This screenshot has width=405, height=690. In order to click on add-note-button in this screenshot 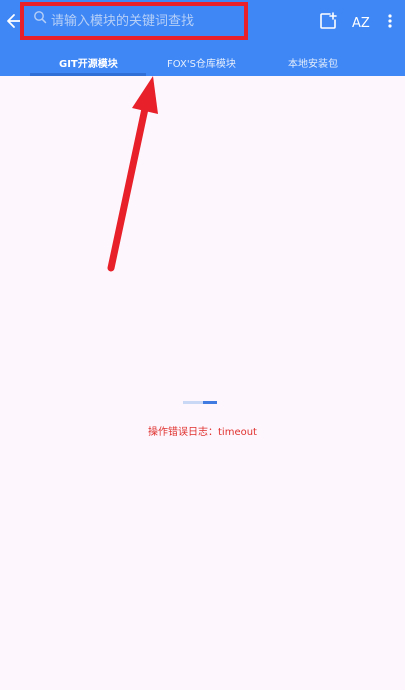, I will do `click(328, 21)`.